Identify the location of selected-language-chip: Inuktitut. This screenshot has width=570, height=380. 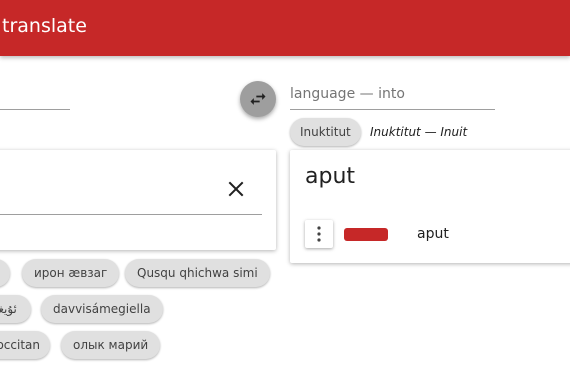
(325, 132).